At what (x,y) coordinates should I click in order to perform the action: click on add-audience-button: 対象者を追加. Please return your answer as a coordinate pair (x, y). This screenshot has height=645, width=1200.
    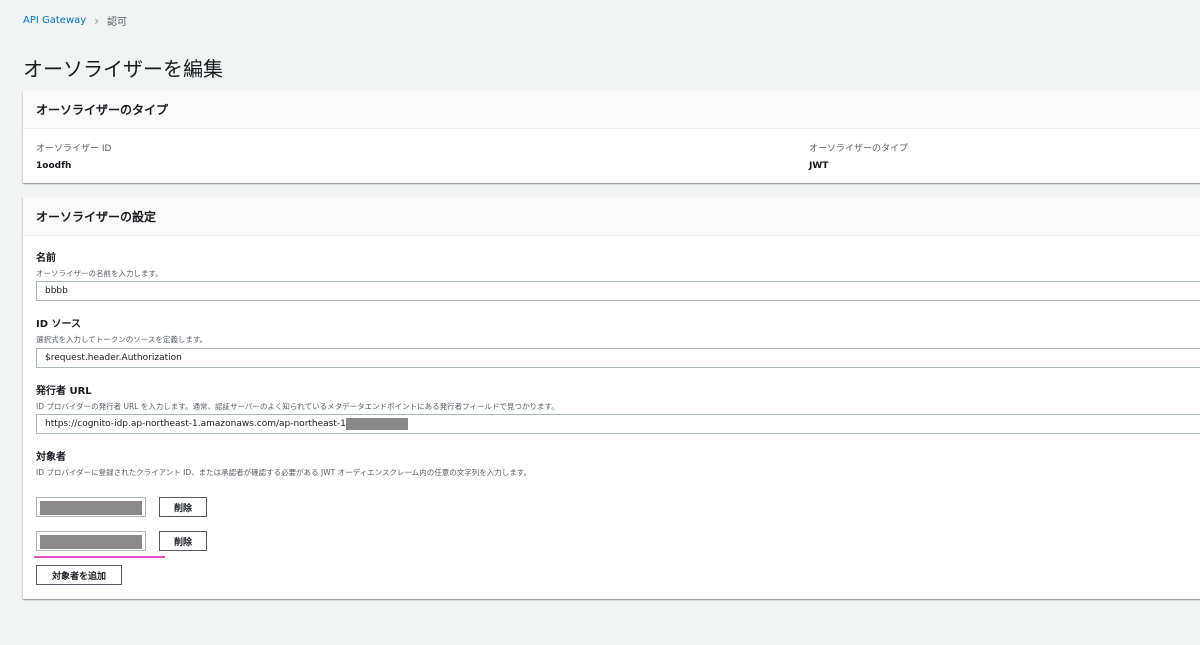
    Looking at the image, I should click on (79, 575).